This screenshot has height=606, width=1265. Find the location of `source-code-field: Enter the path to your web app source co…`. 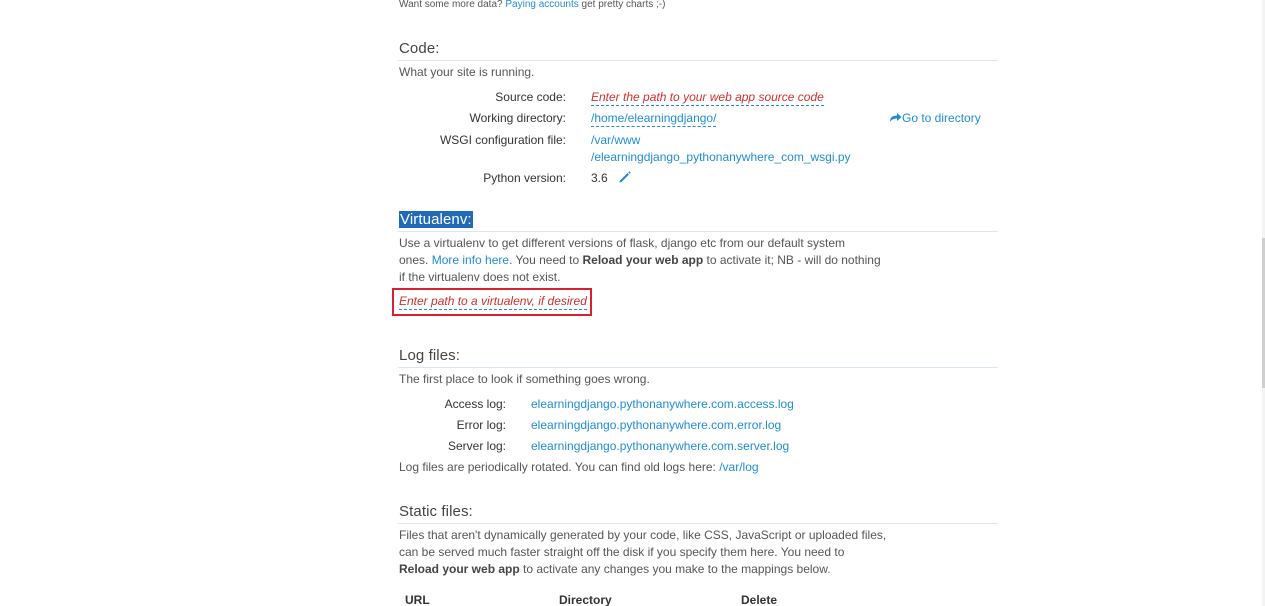

source-code-field: Enter the path to your web app source co… is located at coordinates (707, 98).